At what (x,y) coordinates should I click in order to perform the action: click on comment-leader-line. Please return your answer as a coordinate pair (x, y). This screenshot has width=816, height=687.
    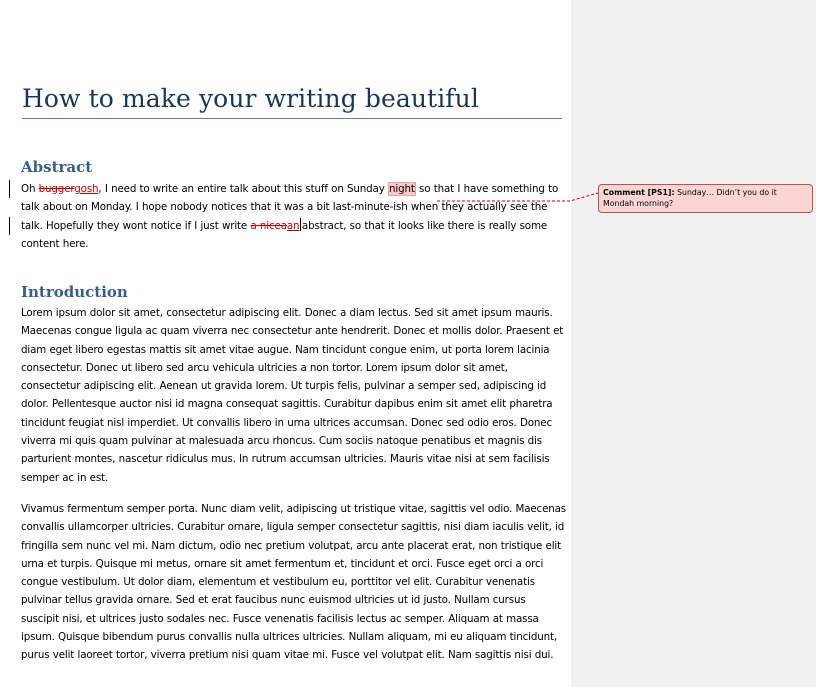
    Looking at the image, I should click on (518, 197).